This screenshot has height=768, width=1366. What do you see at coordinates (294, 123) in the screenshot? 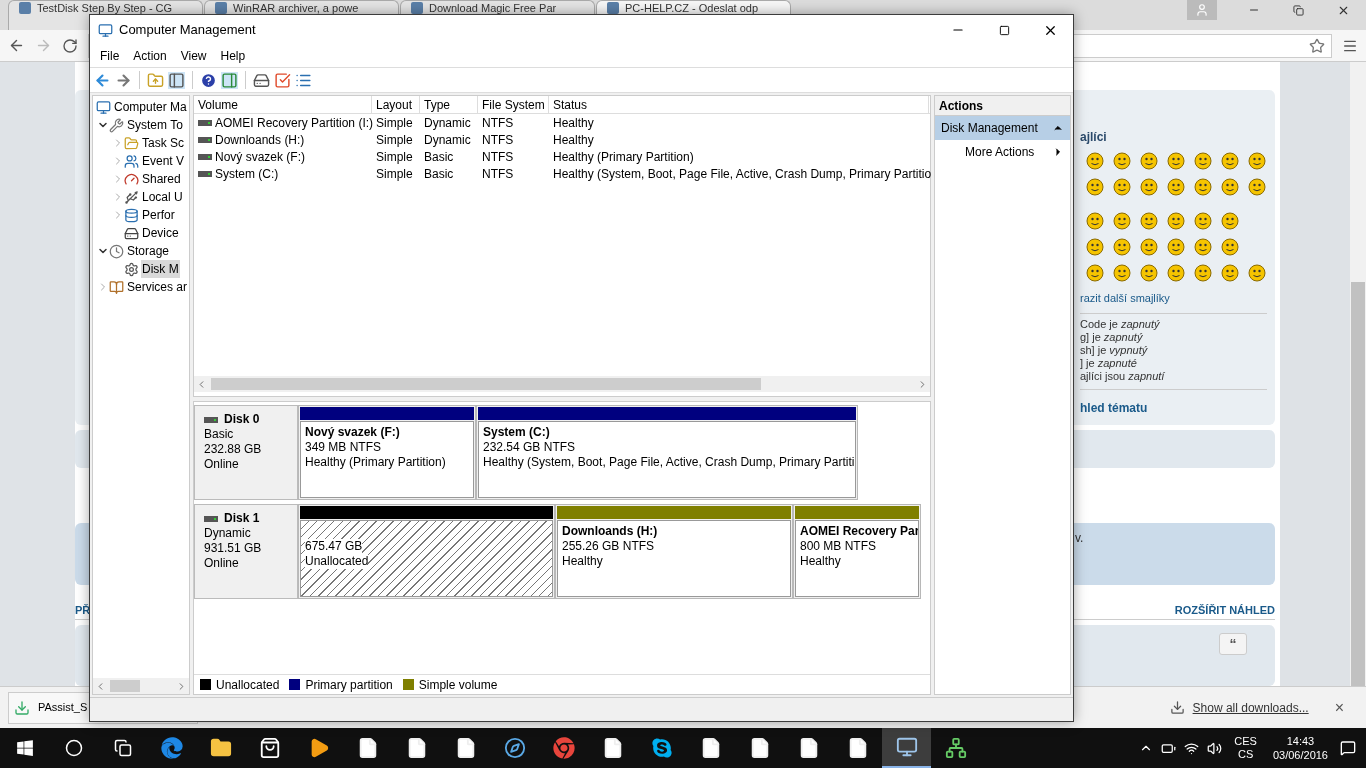
I see `table-cell-text: AOMEI Recovery Partition (I:)` at bounding box center [294, 123].